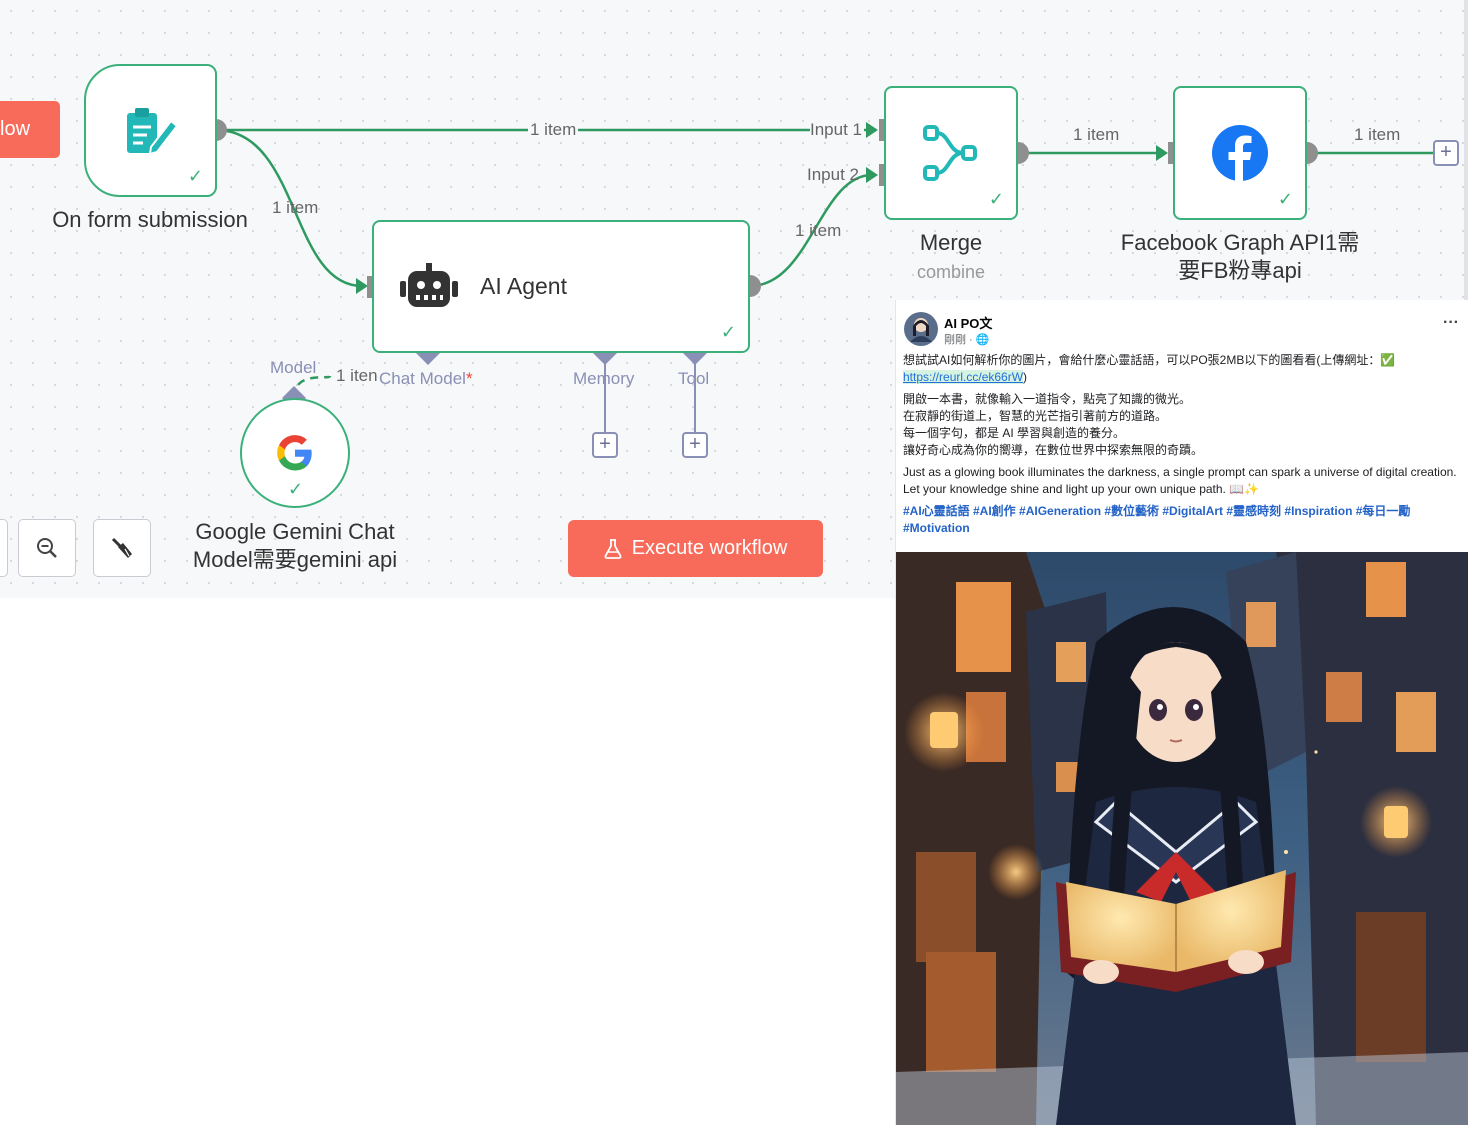  I want to click on input1-label: Input 1, so click(837, 130).